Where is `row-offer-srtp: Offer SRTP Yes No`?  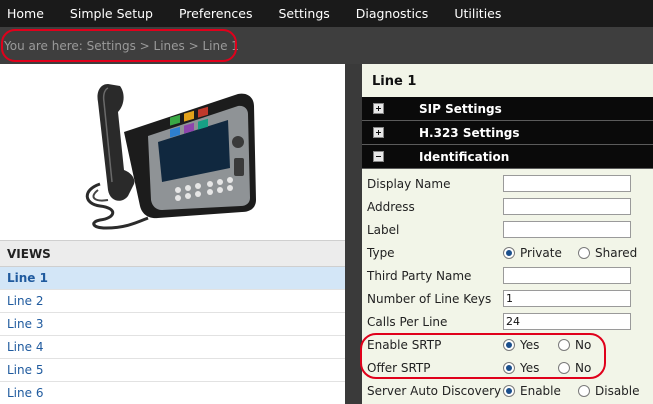
row-offer-srtp: Offer SRTP Yes No is located at coordinates (507, 368).